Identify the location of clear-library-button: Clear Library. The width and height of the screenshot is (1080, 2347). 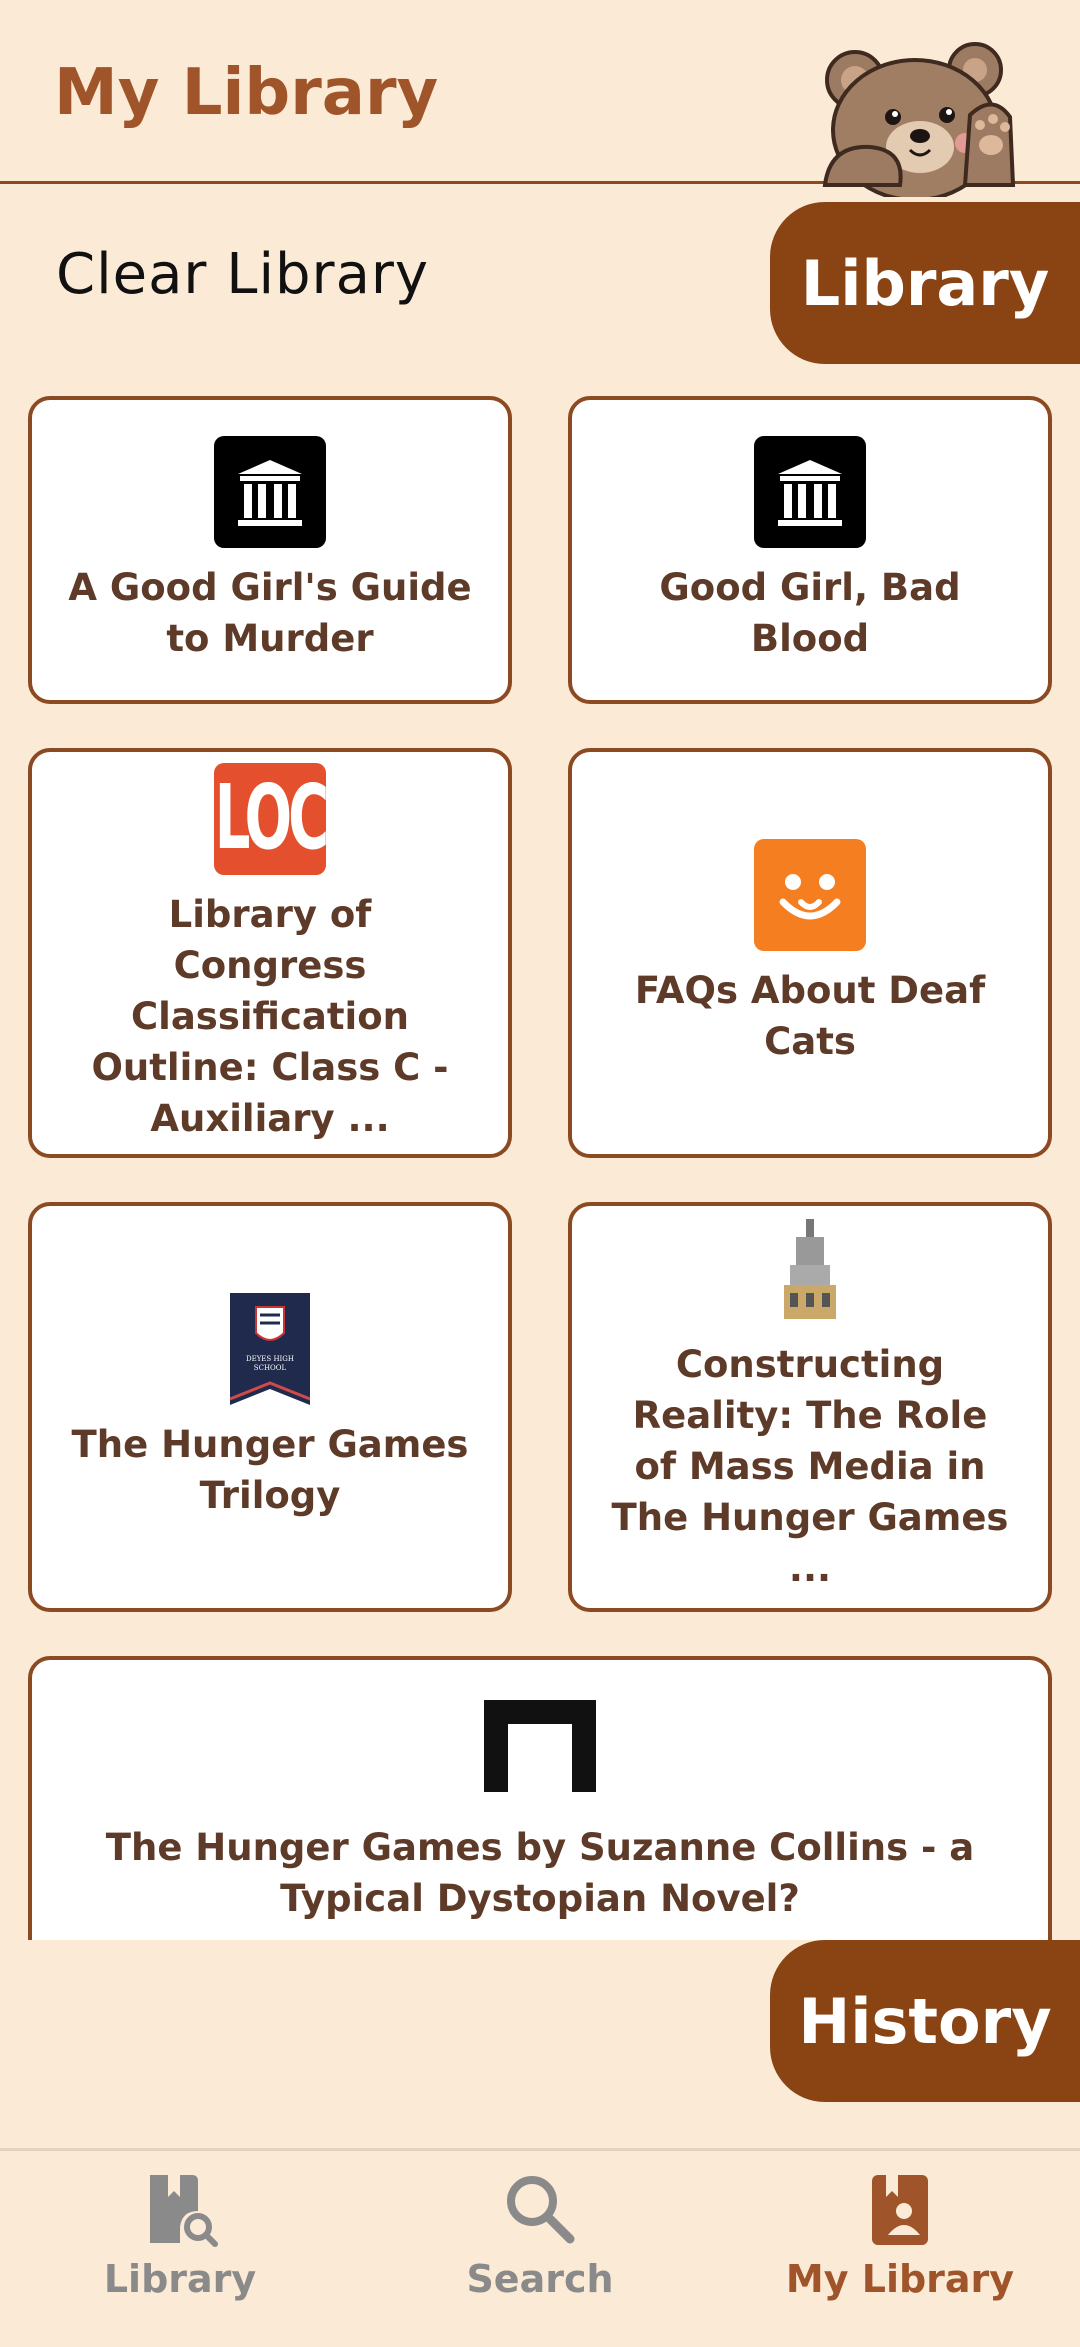
(242, 274).